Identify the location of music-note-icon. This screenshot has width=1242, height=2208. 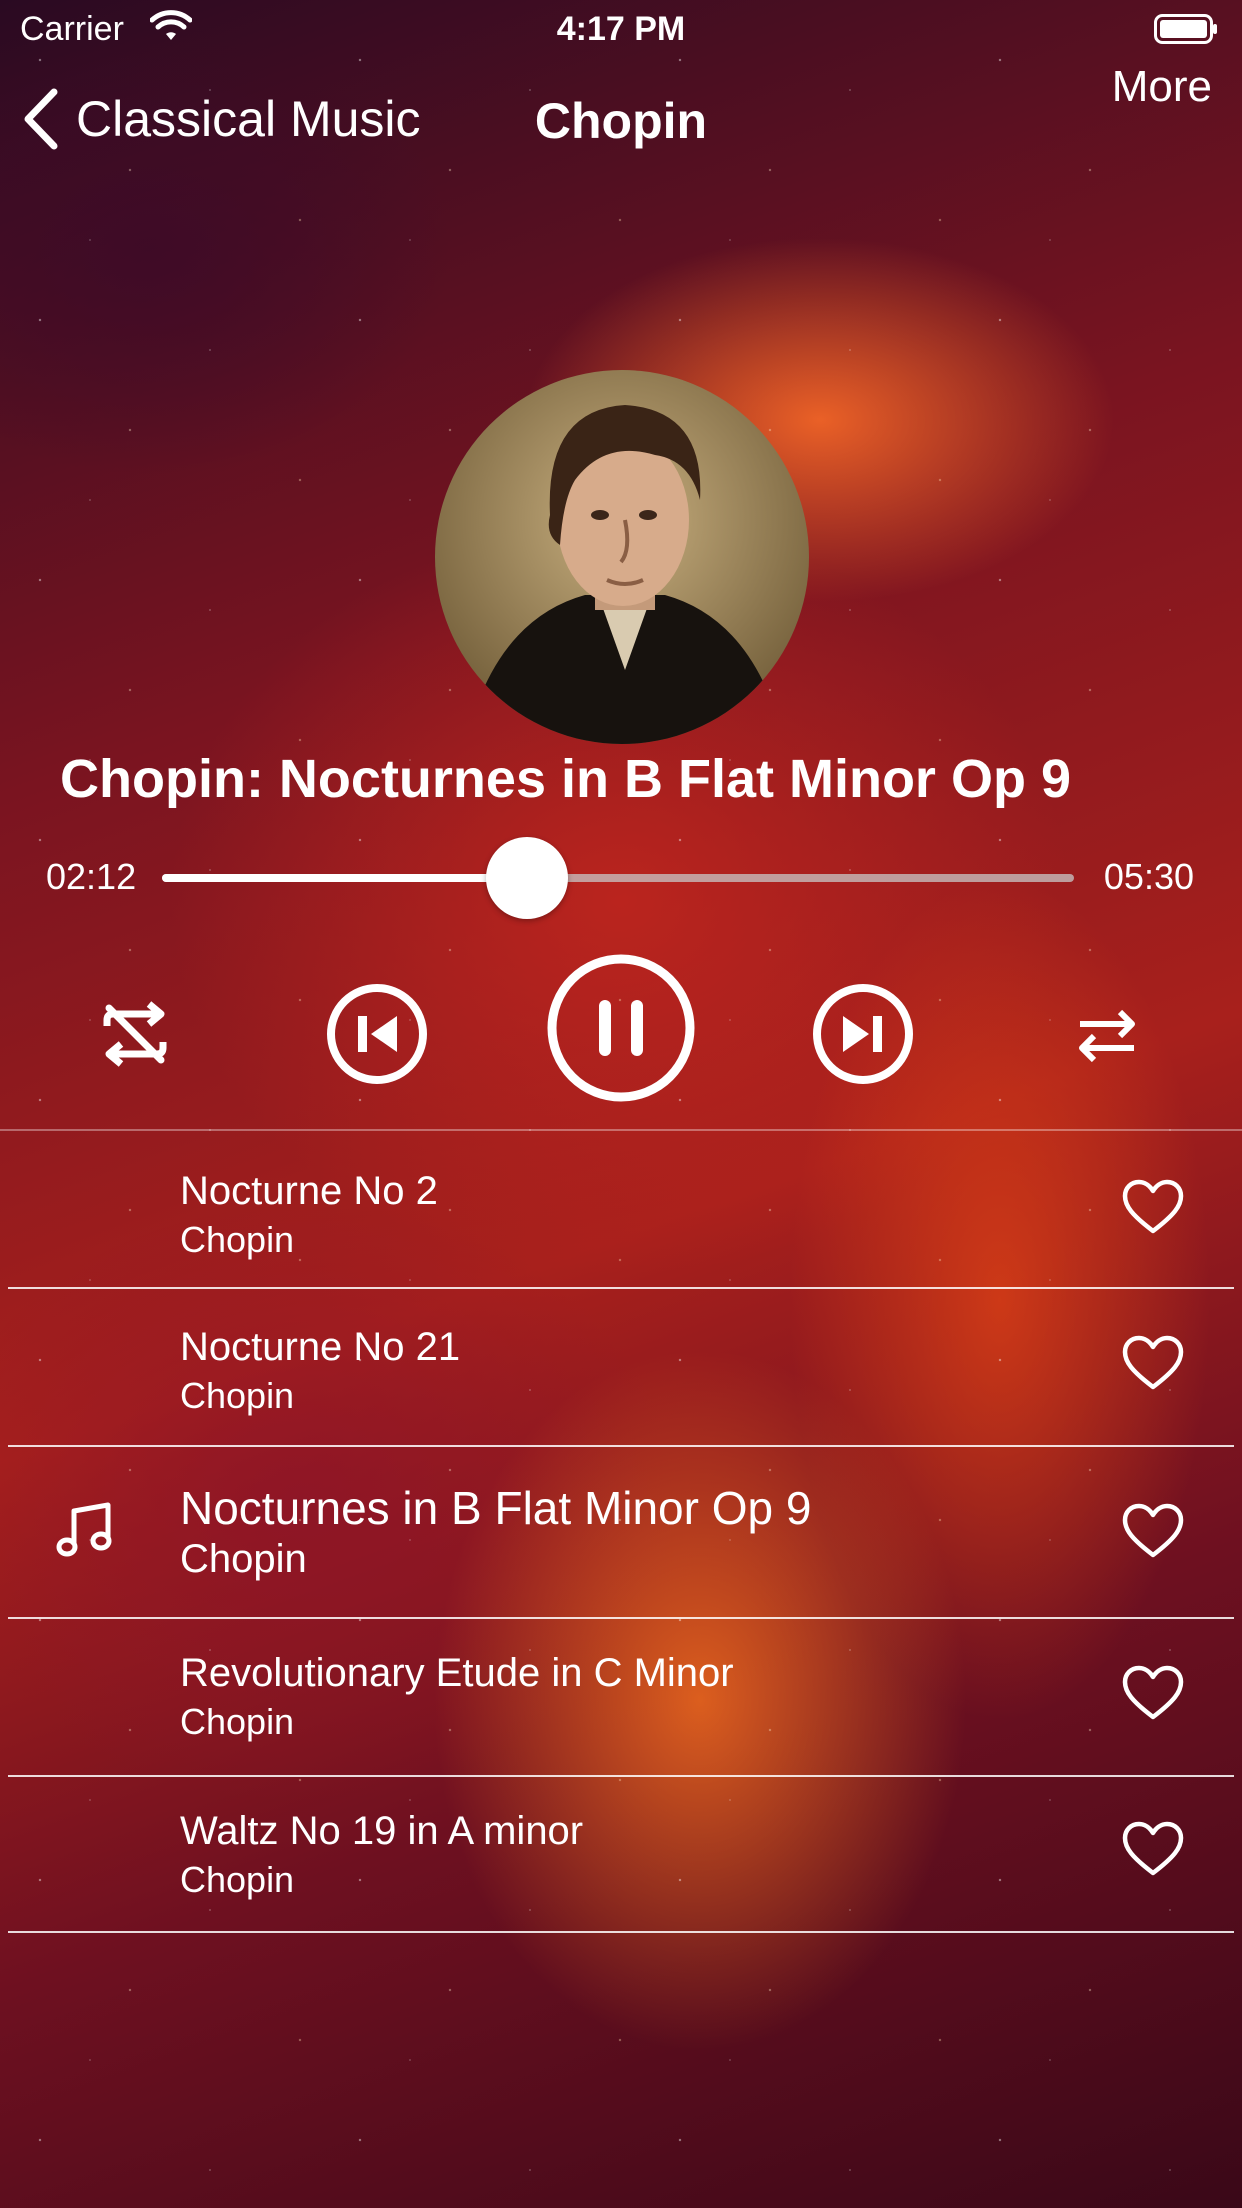
(84, 1529).